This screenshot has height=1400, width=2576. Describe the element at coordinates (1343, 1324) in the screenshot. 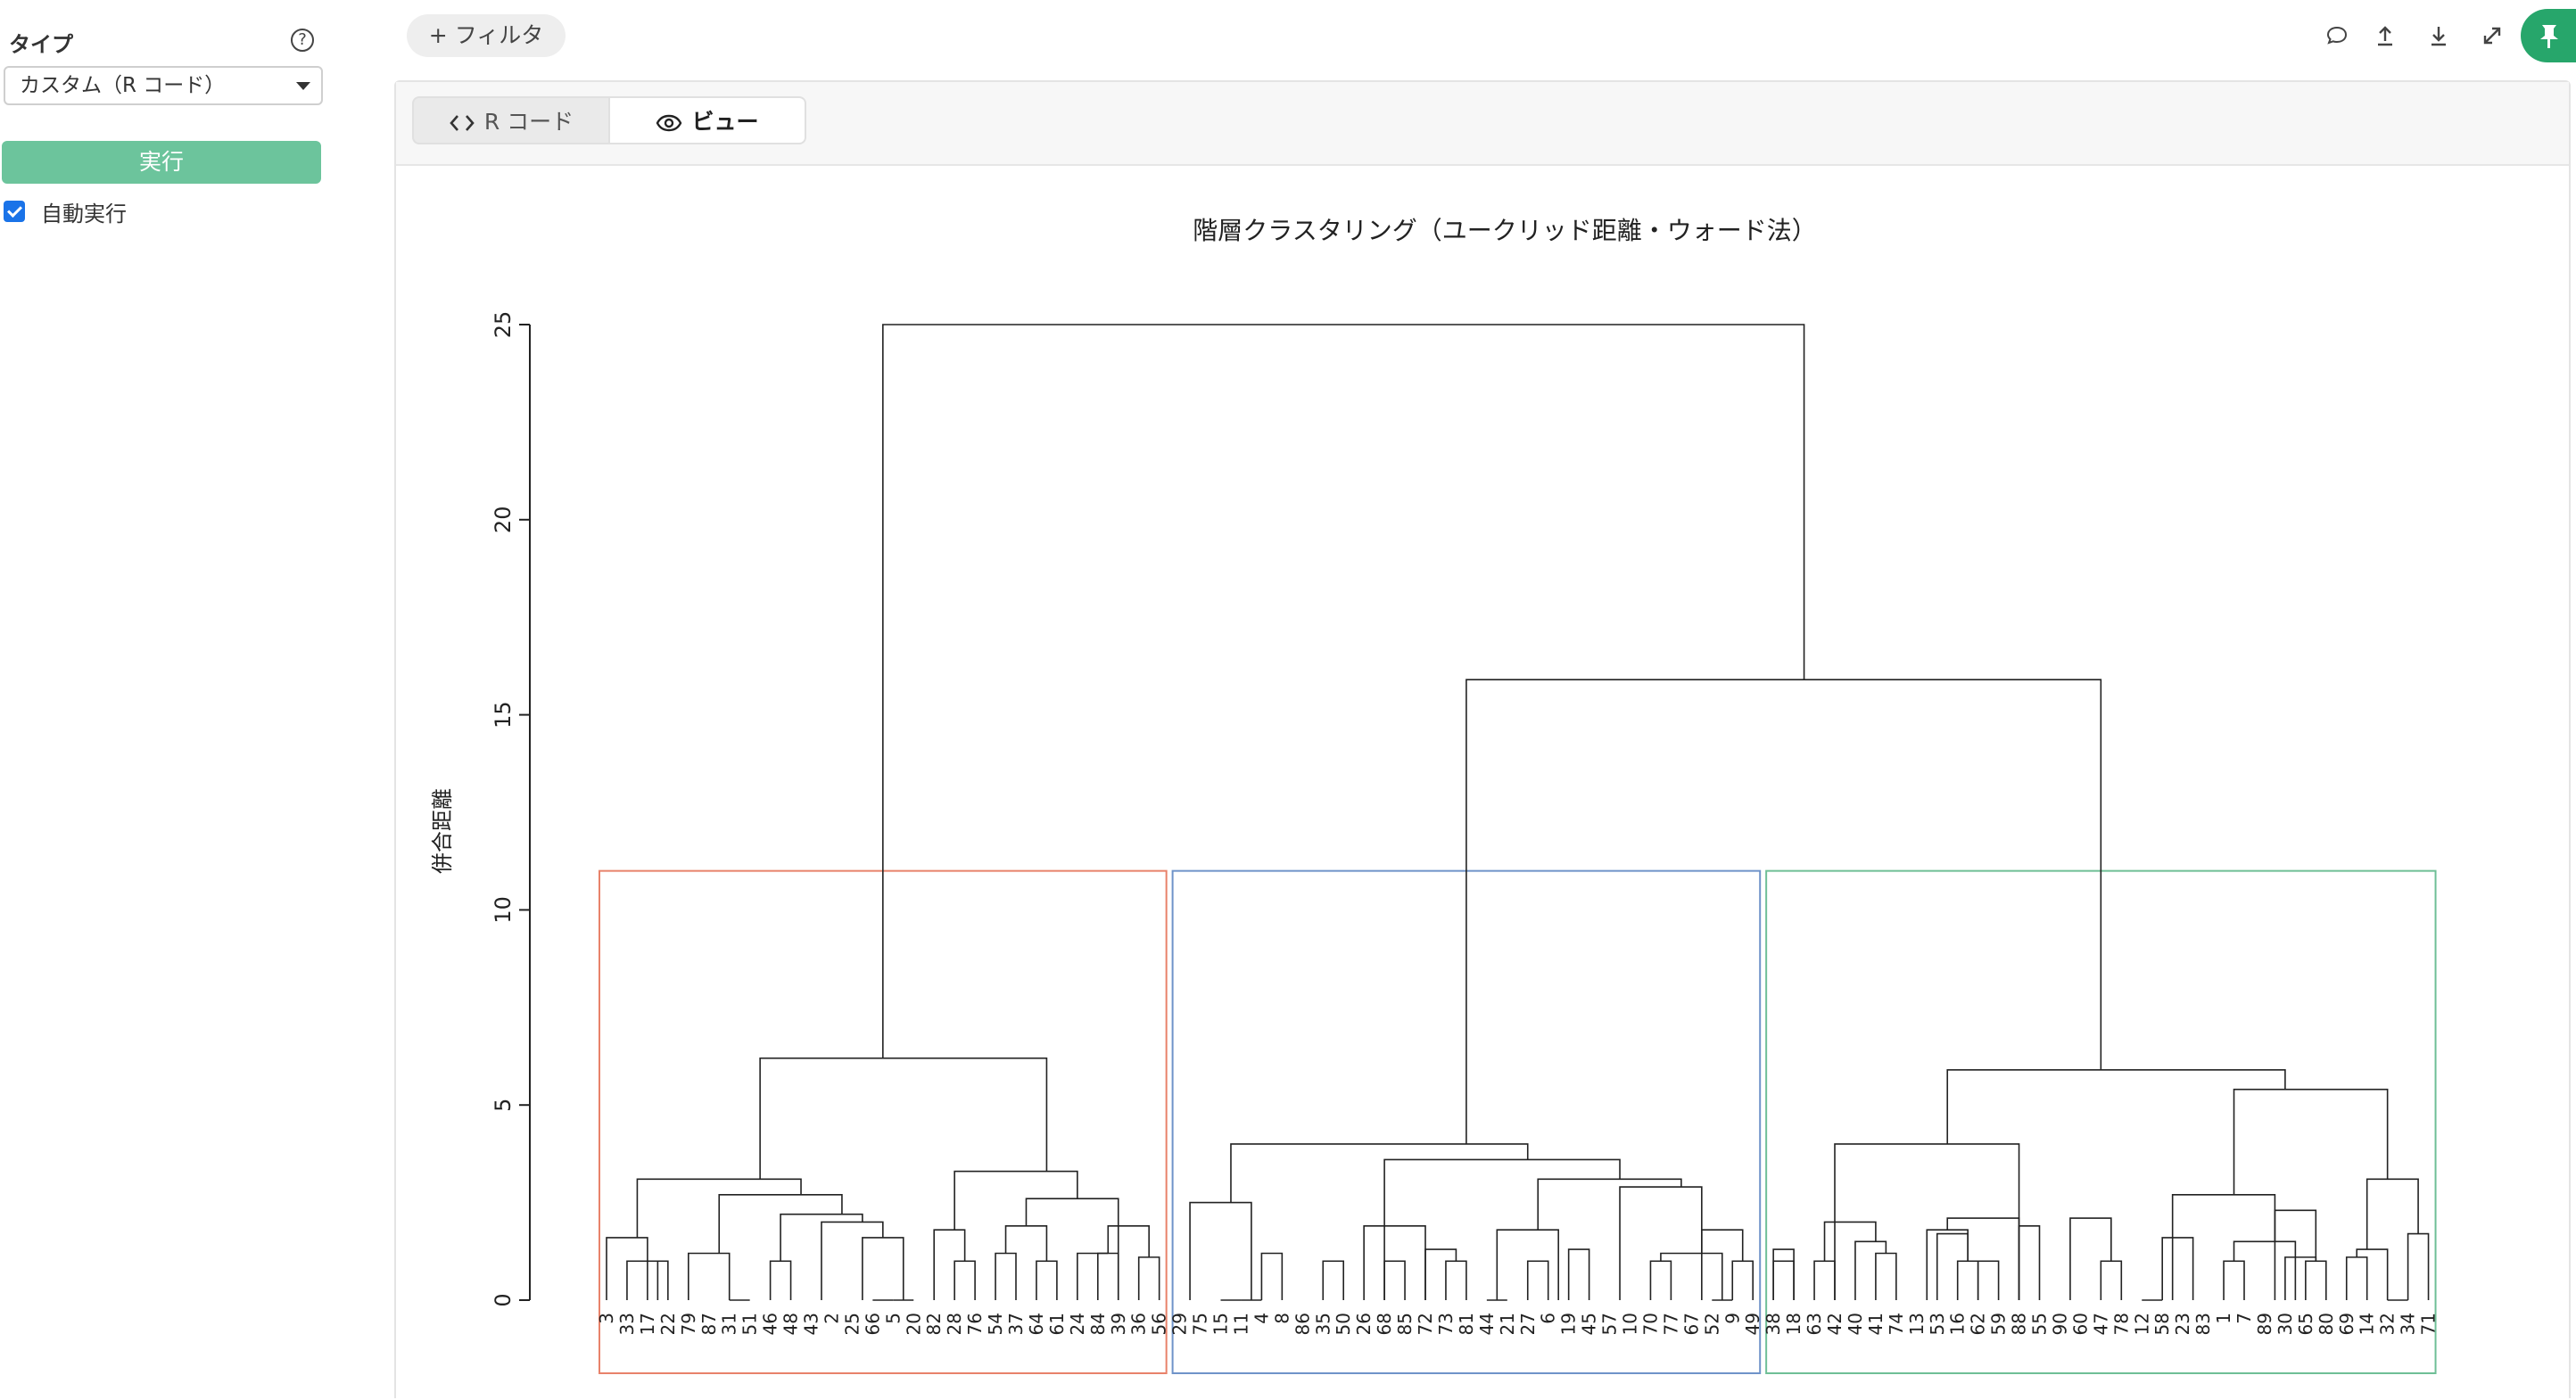

I see `leaf-label: 50` at that location.